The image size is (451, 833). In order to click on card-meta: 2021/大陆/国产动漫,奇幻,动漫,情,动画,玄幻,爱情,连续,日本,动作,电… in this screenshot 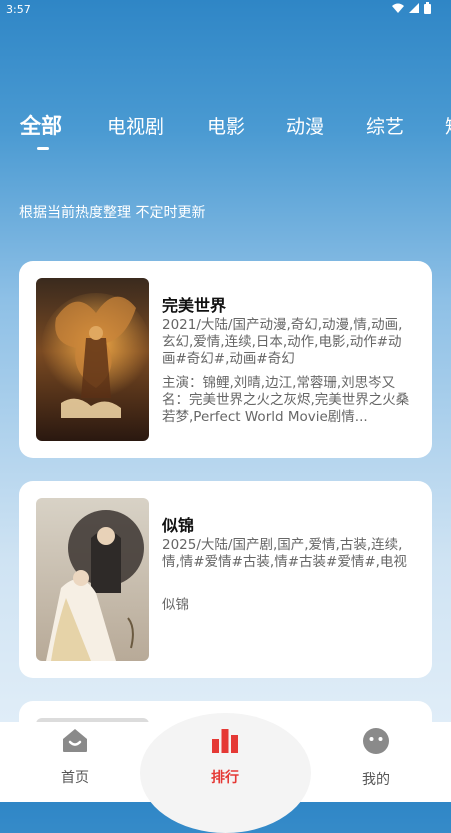, I will do `click(282, 342)`.